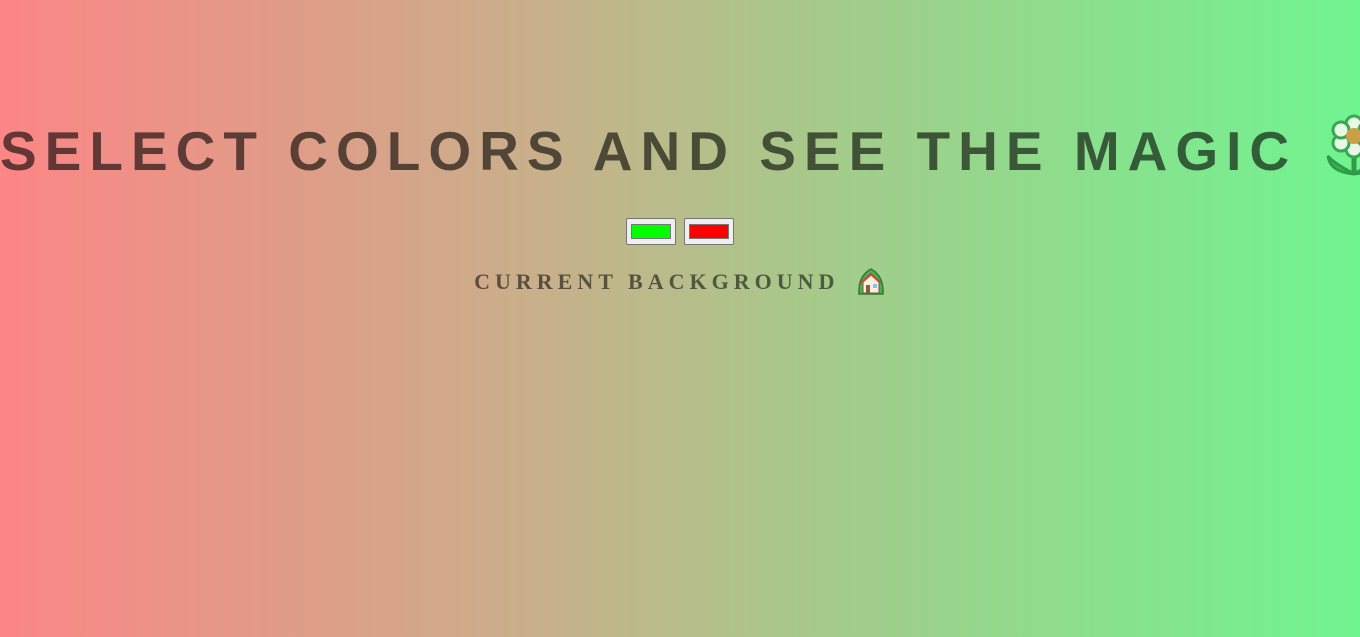  What do you see at coordinates (649, 151) in the screenshot?
I see `page-title-text: SELECT COLORS AND SEE THE MAGIC` at bounding box center [649, 151].